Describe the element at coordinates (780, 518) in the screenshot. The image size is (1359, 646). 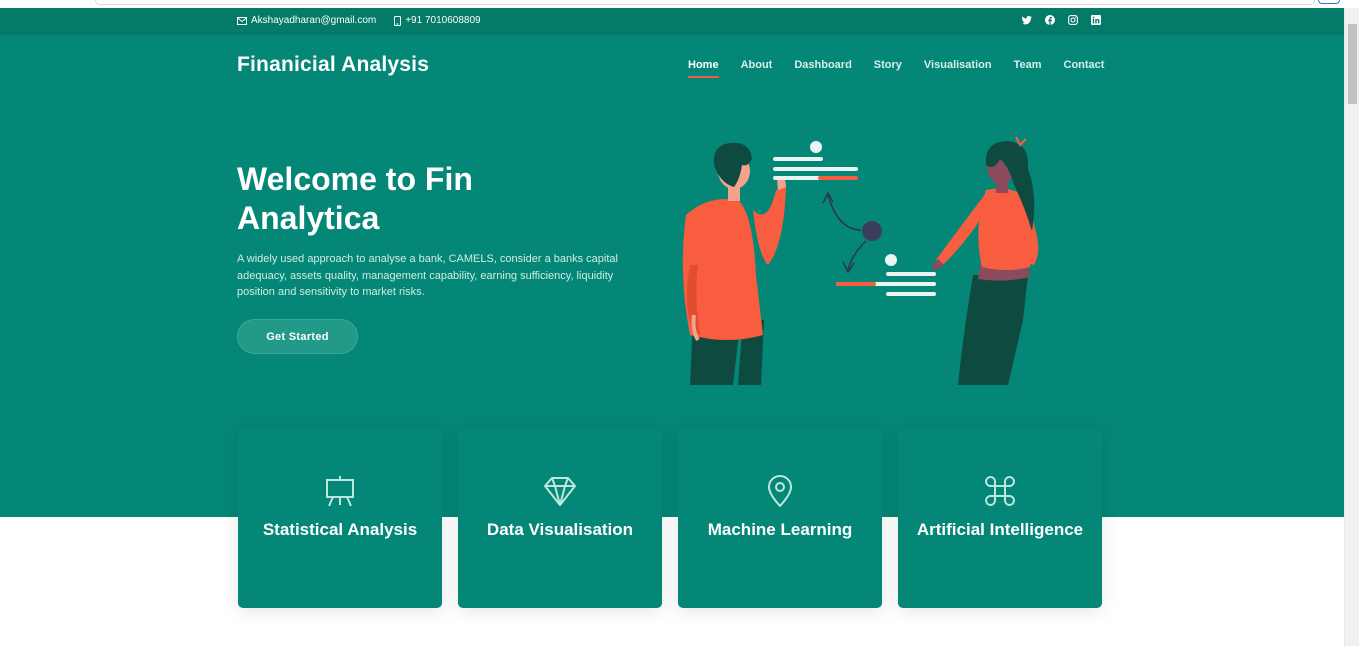
I see `feature-card-machine-learning: Machine Learning` at that location.